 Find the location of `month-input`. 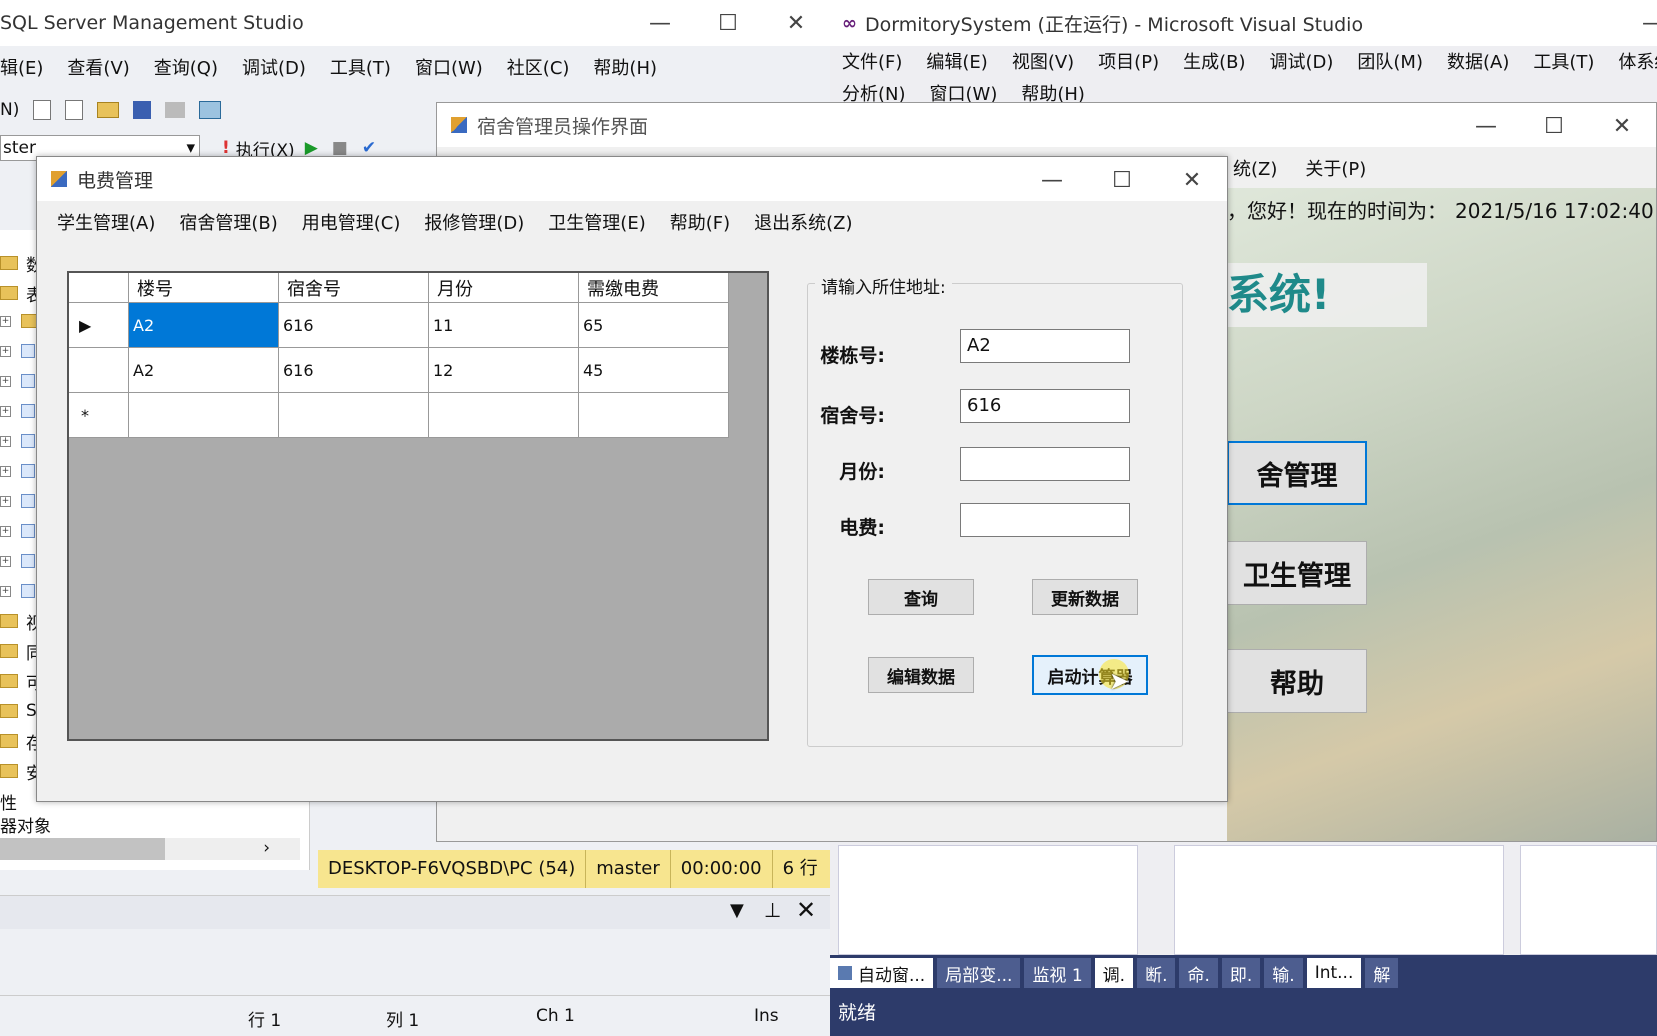

month-input is located at coordinates (1045, 464).